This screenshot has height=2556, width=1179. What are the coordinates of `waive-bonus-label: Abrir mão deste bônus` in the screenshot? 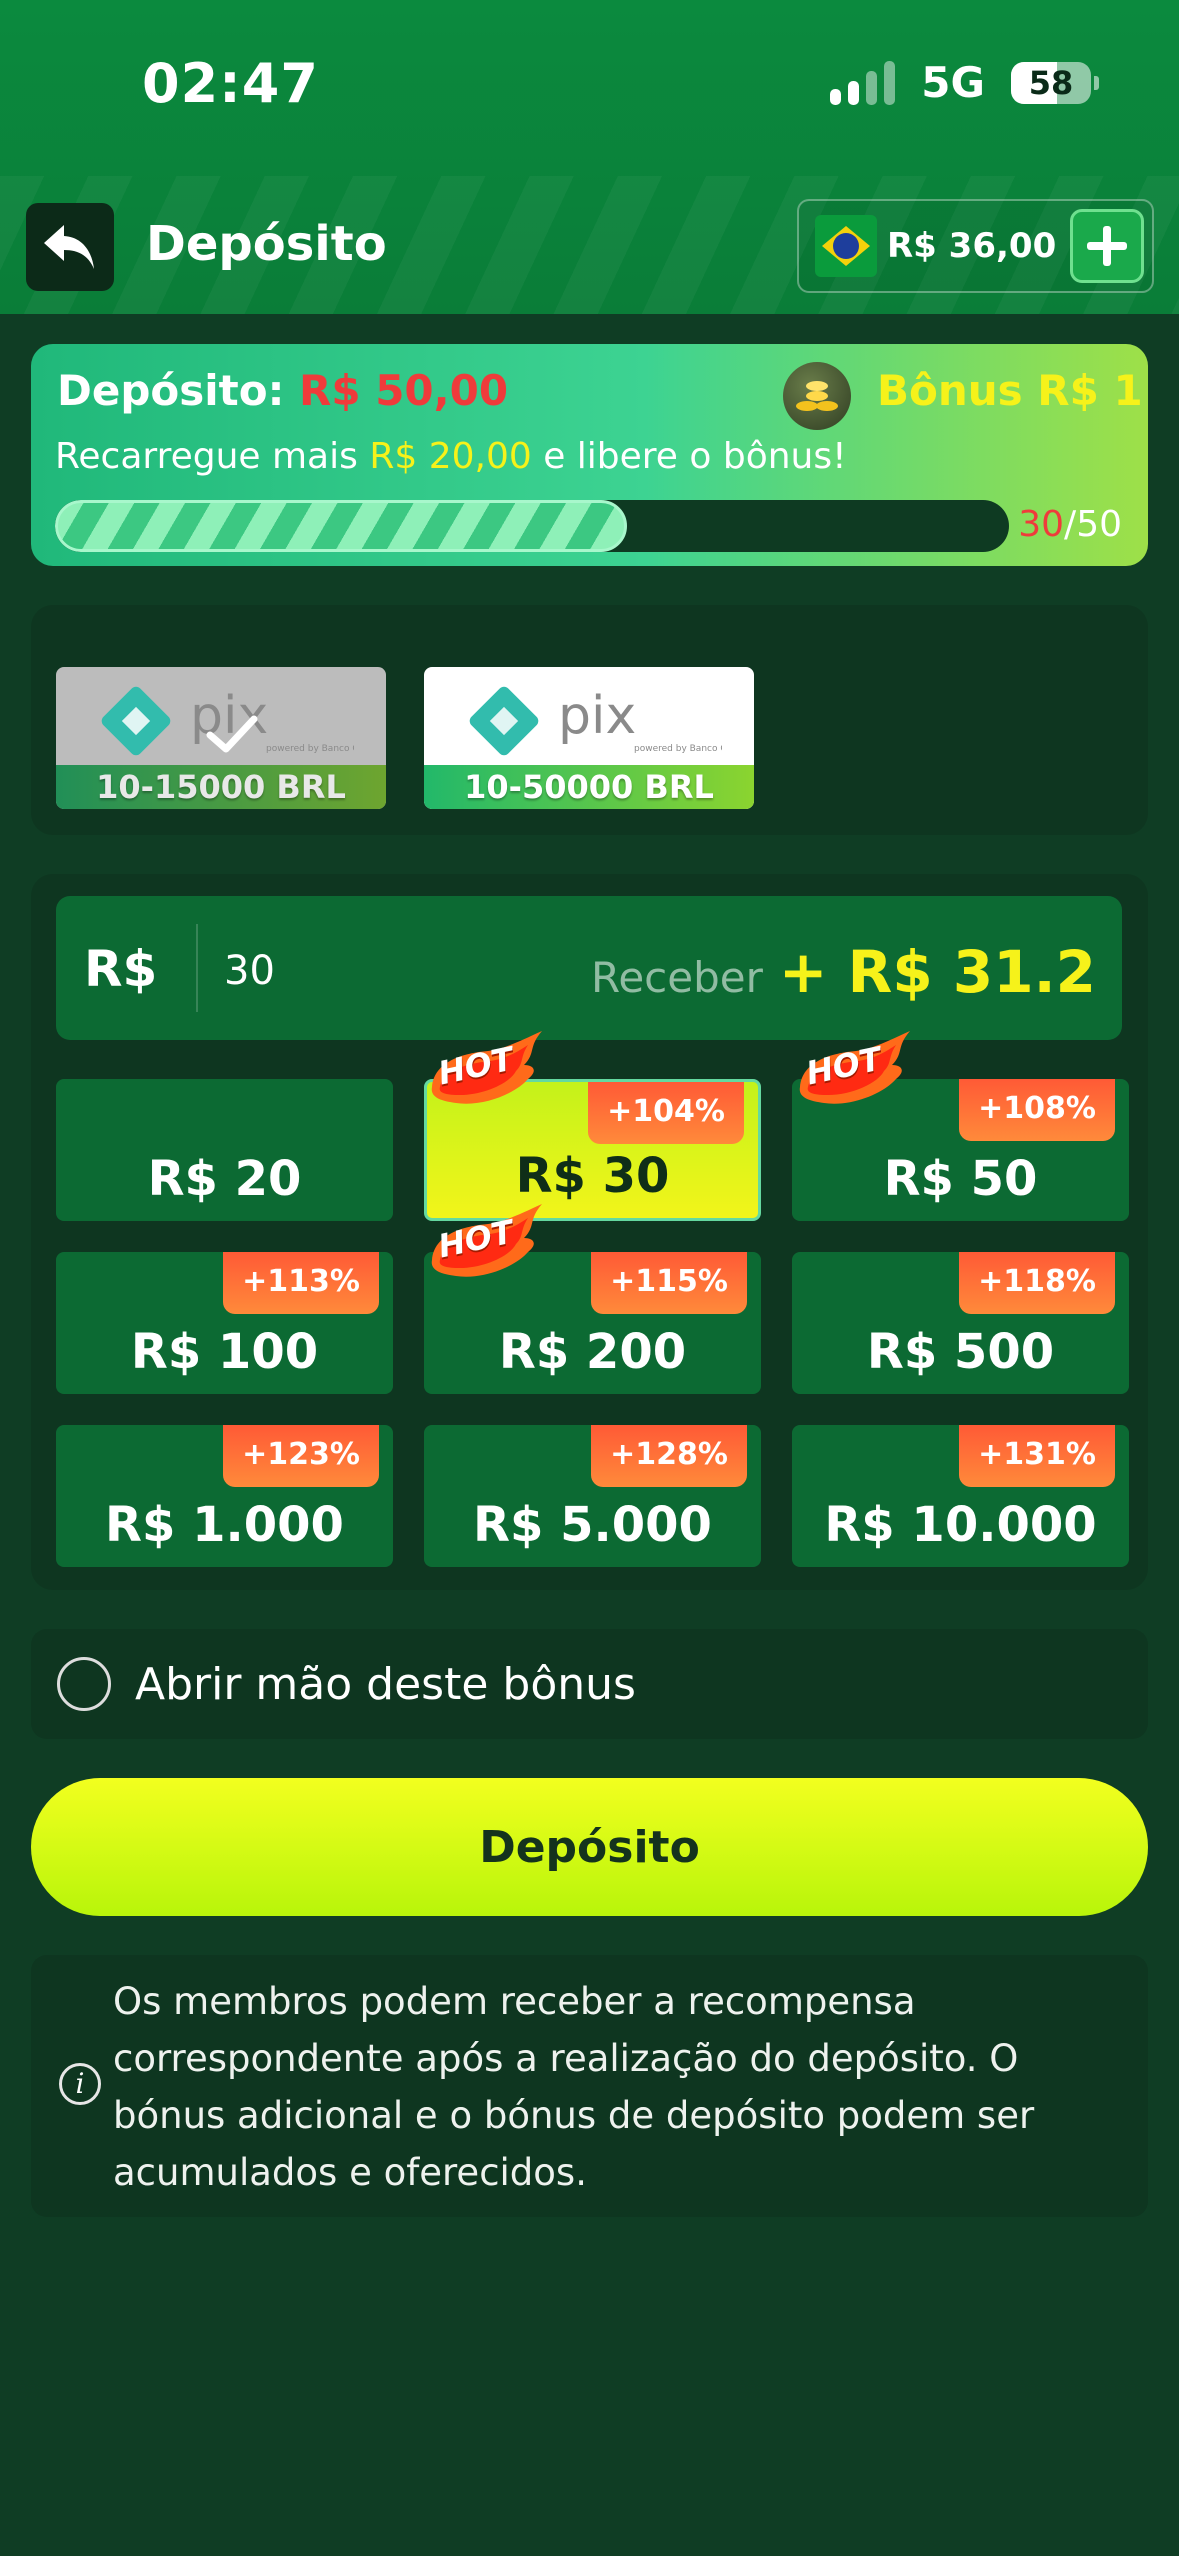 It's located at (385, 1684).